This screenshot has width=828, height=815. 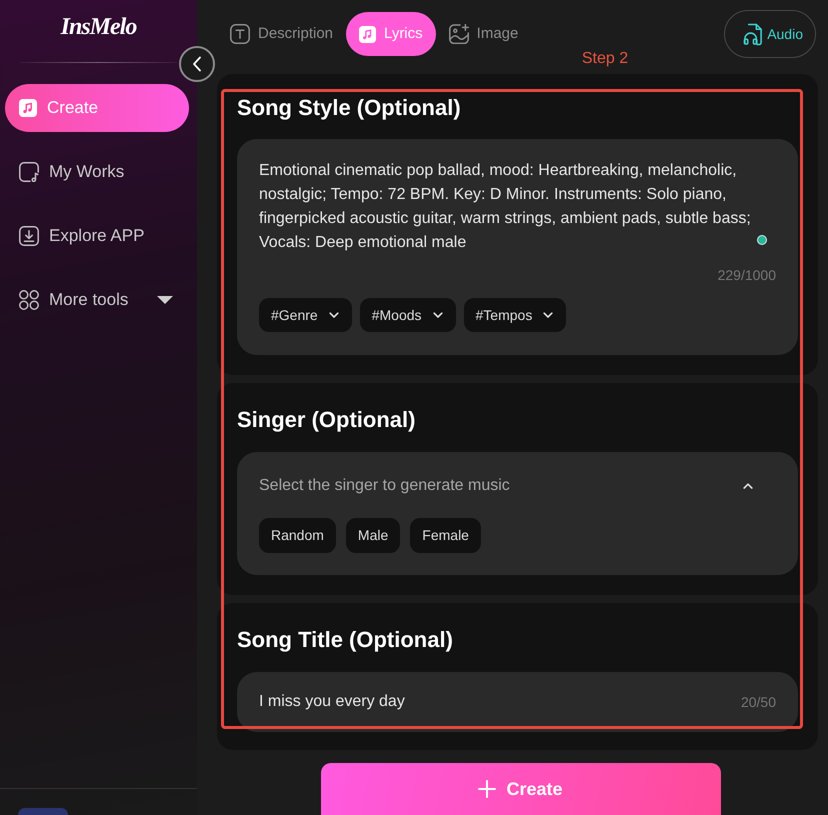 What do you see at coordinates (770, 34) in the screenshot?
I see `audio-button: Audio` at bounding box center [770, 34].